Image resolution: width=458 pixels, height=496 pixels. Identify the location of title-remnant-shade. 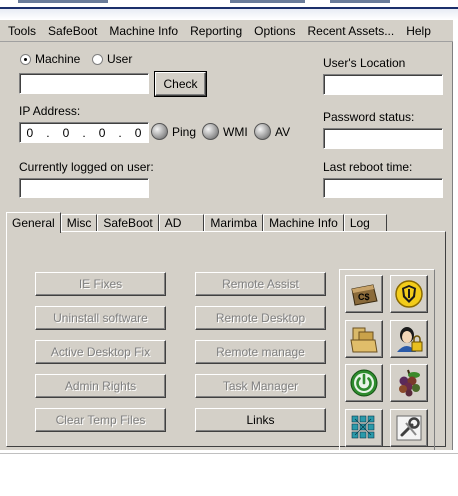
(229, 14).